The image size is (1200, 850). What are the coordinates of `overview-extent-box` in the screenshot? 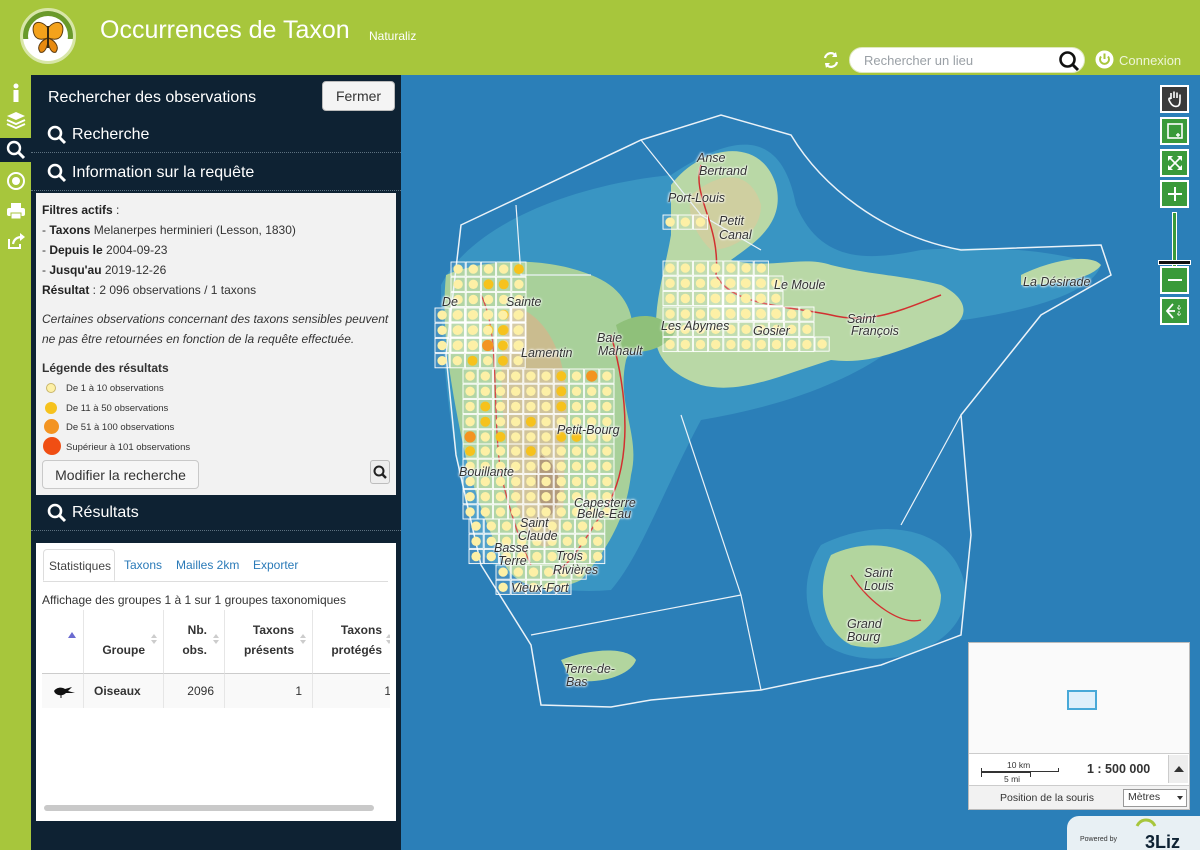 It's located at (1082, 700).